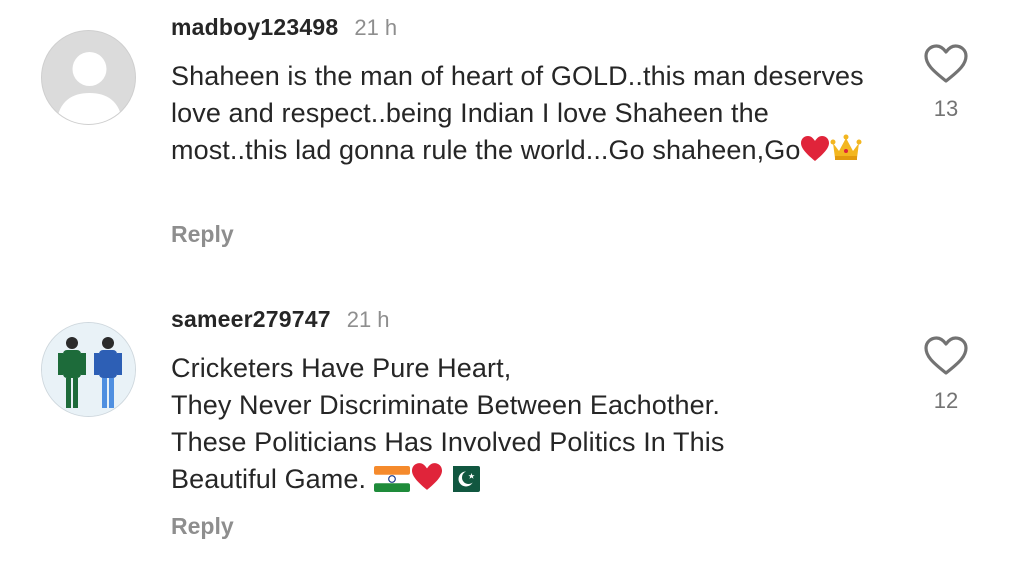 Image resolution: width=1024 pixels, height=580 pixels. Describe the element at coordinates (461, 483) in the screenshot. I see `pakistan-flag-icon` at that location.